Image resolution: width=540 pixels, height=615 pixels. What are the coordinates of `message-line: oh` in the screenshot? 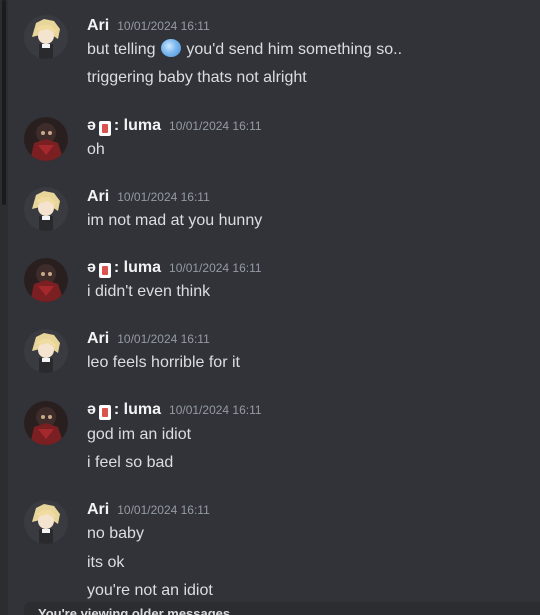 It's located at (96, 149).